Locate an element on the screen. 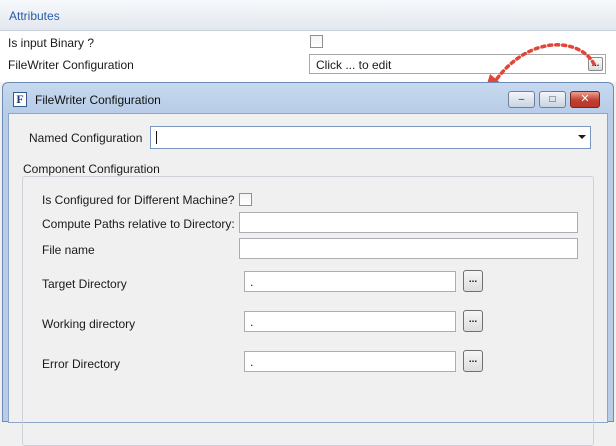  different-machine-label: Is Configured for Different Machine? is located at coordinates (138, 200).